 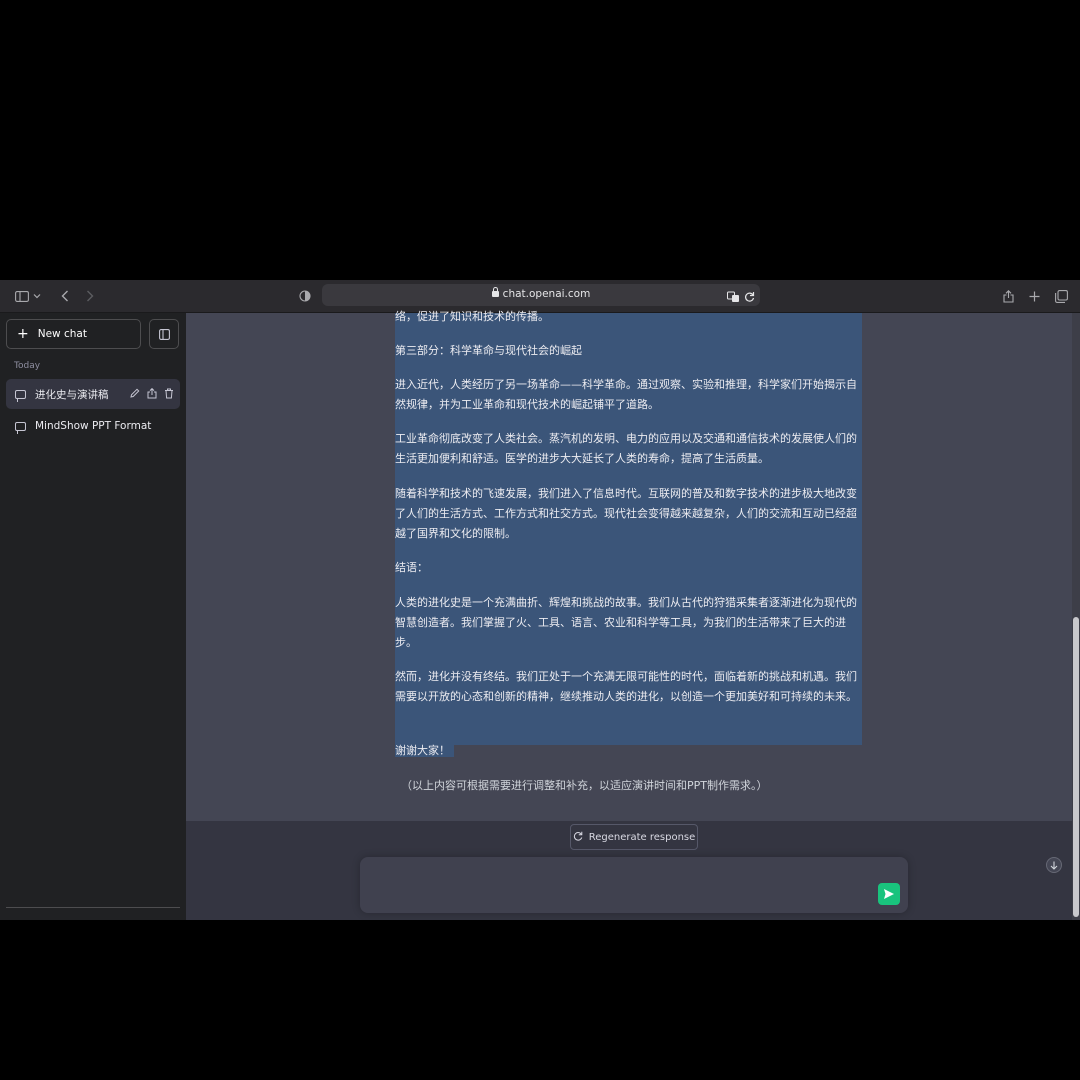 I want to click on hide-sidebar-button, so click(x=164, y=334).